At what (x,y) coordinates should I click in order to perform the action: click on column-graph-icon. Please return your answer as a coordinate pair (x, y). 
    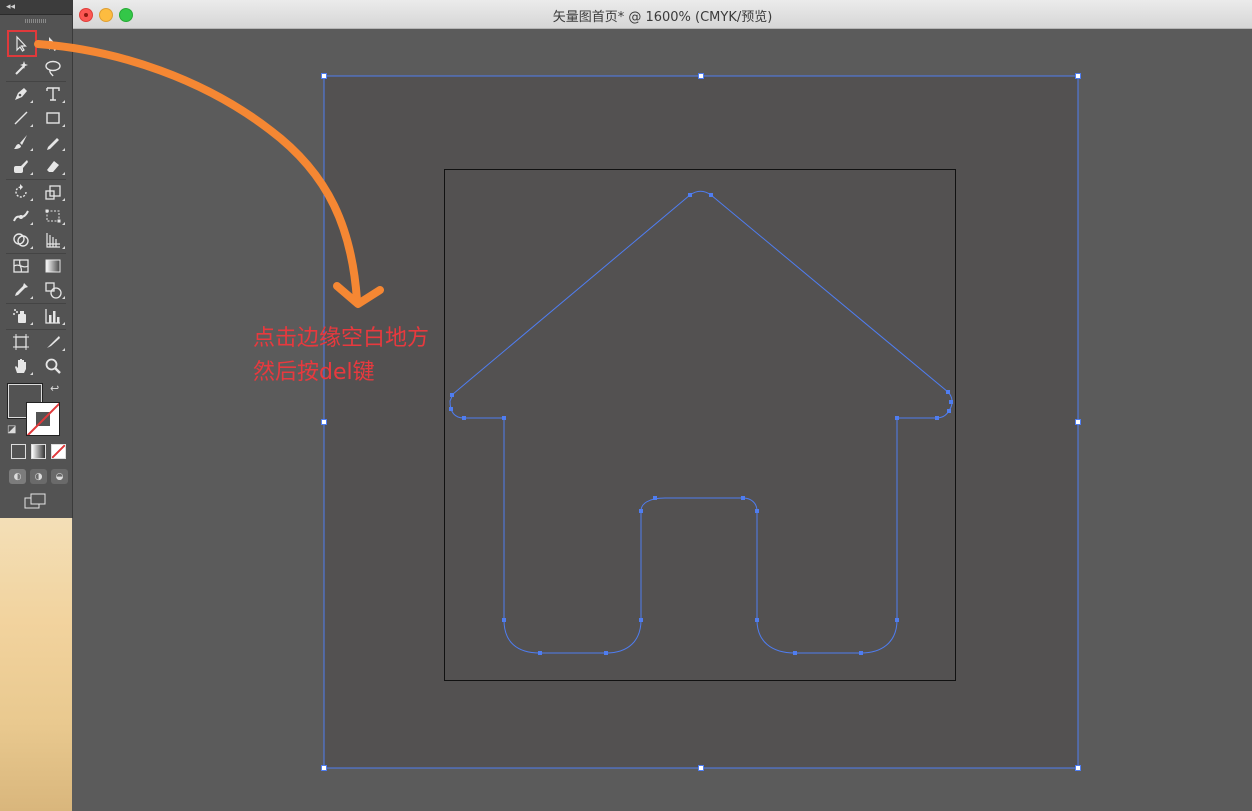
    Looking at the image, I should click on (52, 316).